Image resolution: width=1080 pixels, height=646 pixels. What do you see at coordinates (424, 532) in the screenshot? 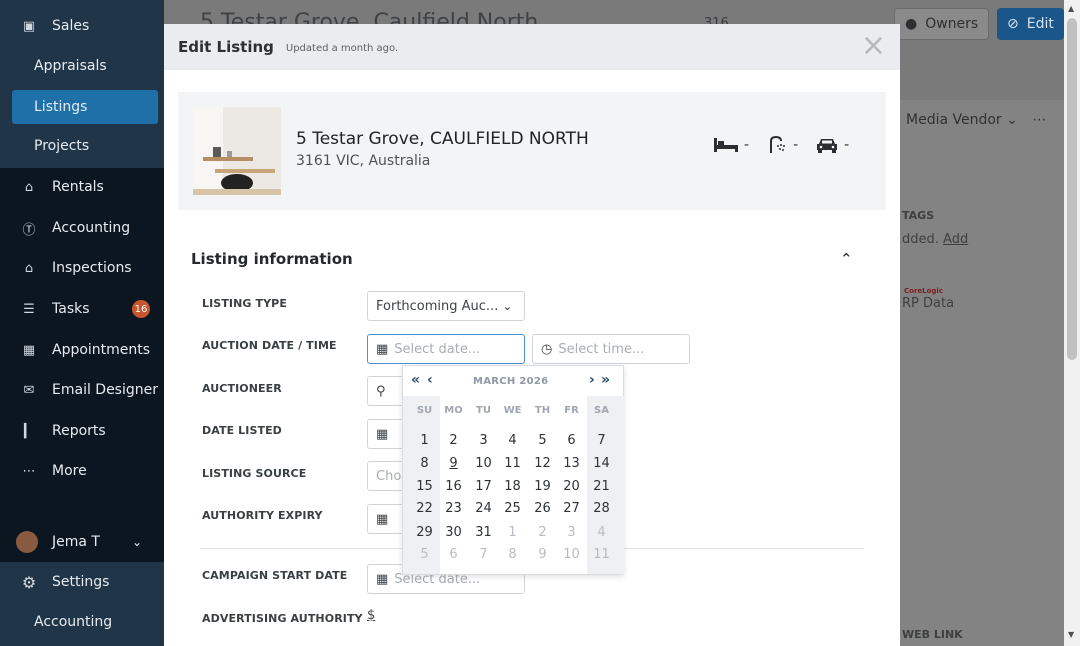
I see `calendar-day: 29` at bounding box center [424, 532].